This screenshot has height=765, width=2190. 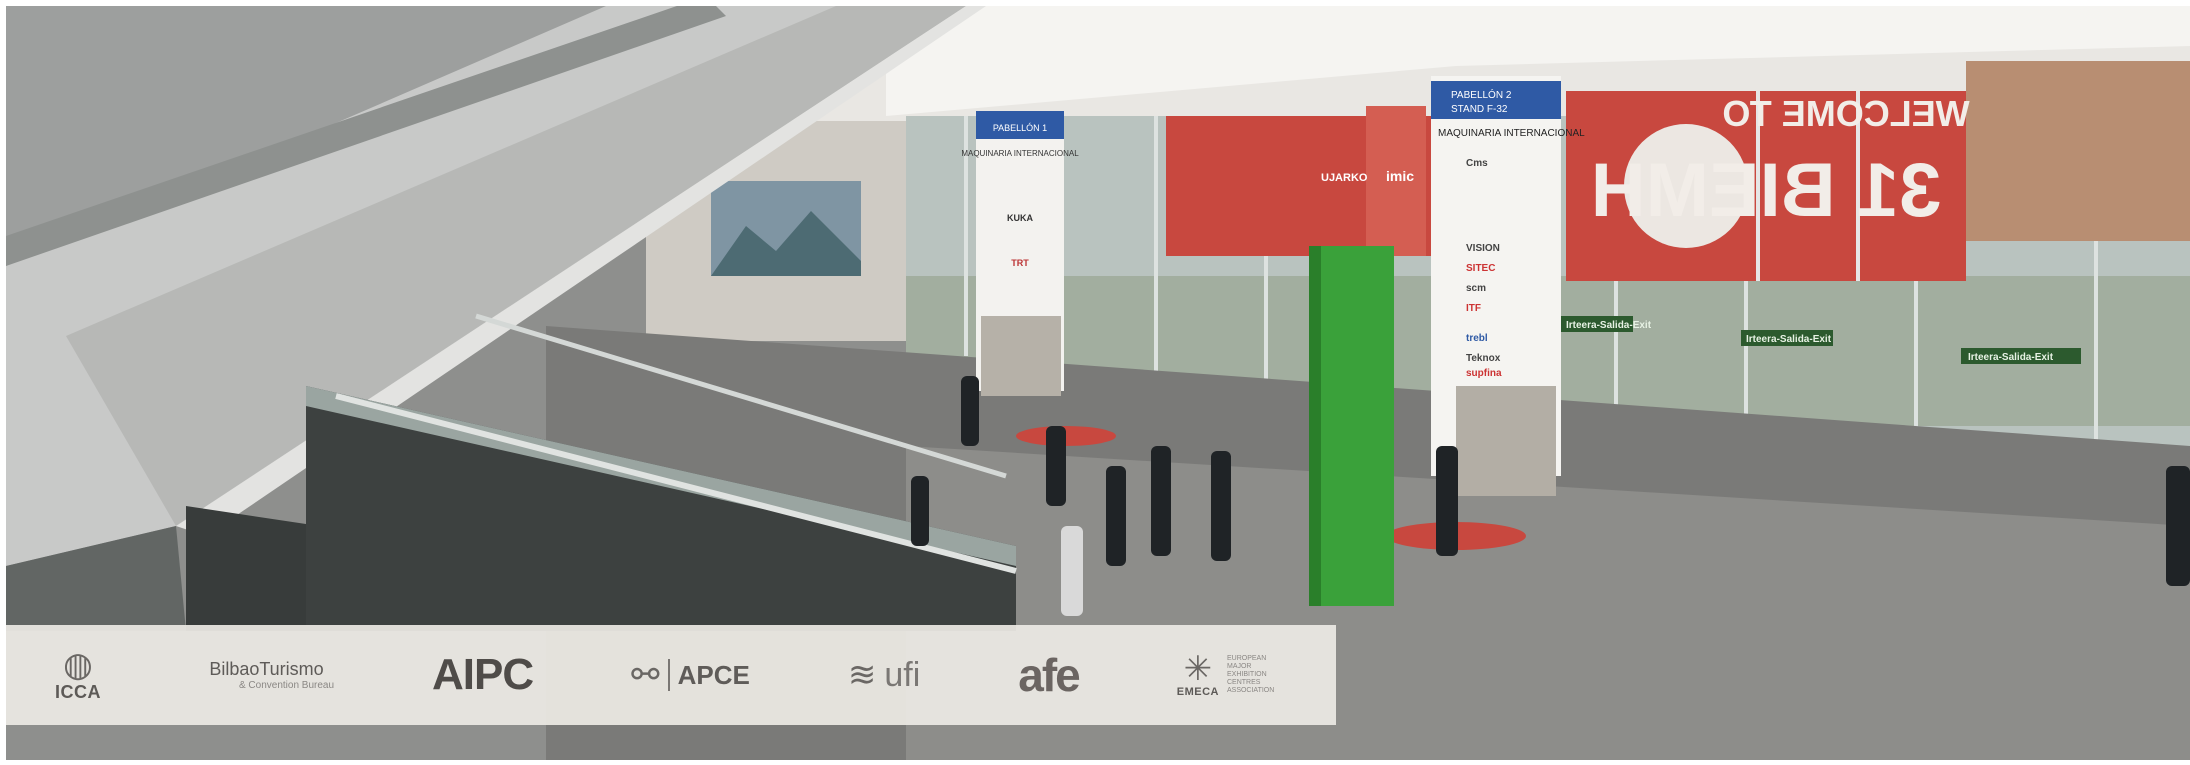 I want to click on globe-icon: ◍, so click(x=78, y=664).